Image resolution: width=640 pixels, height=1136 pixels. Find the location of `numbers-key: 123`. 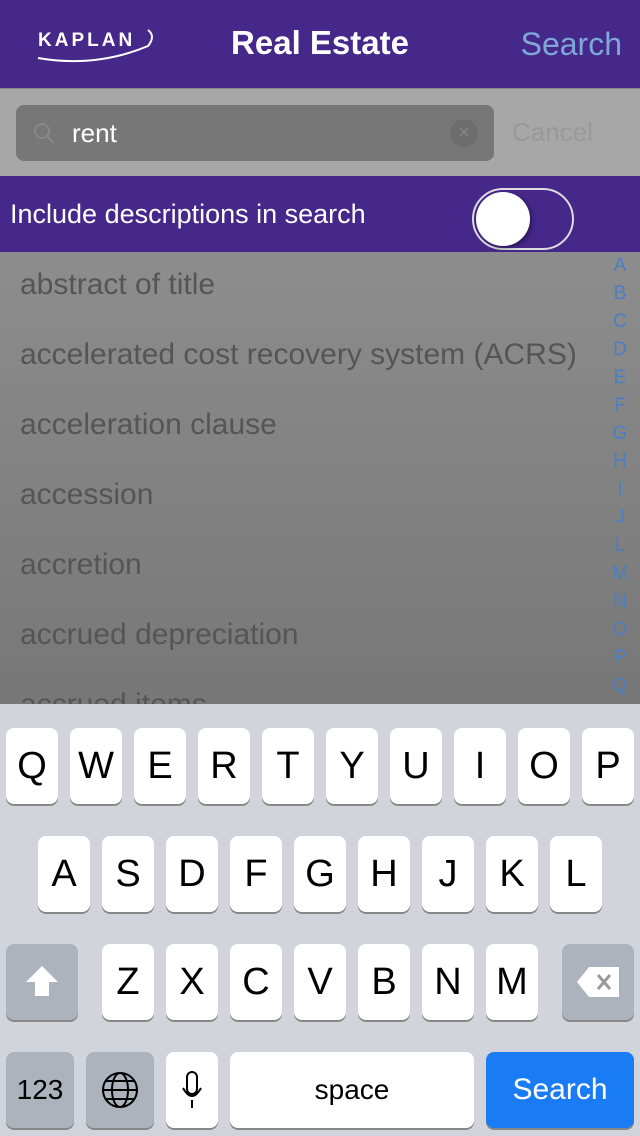

numbers-key: 123 is located at coordinates (40, 1090).